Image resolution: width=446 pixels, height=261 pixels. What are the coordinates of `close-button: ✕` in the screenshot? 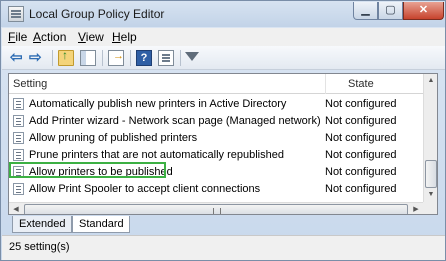 It's located at (423, 11).